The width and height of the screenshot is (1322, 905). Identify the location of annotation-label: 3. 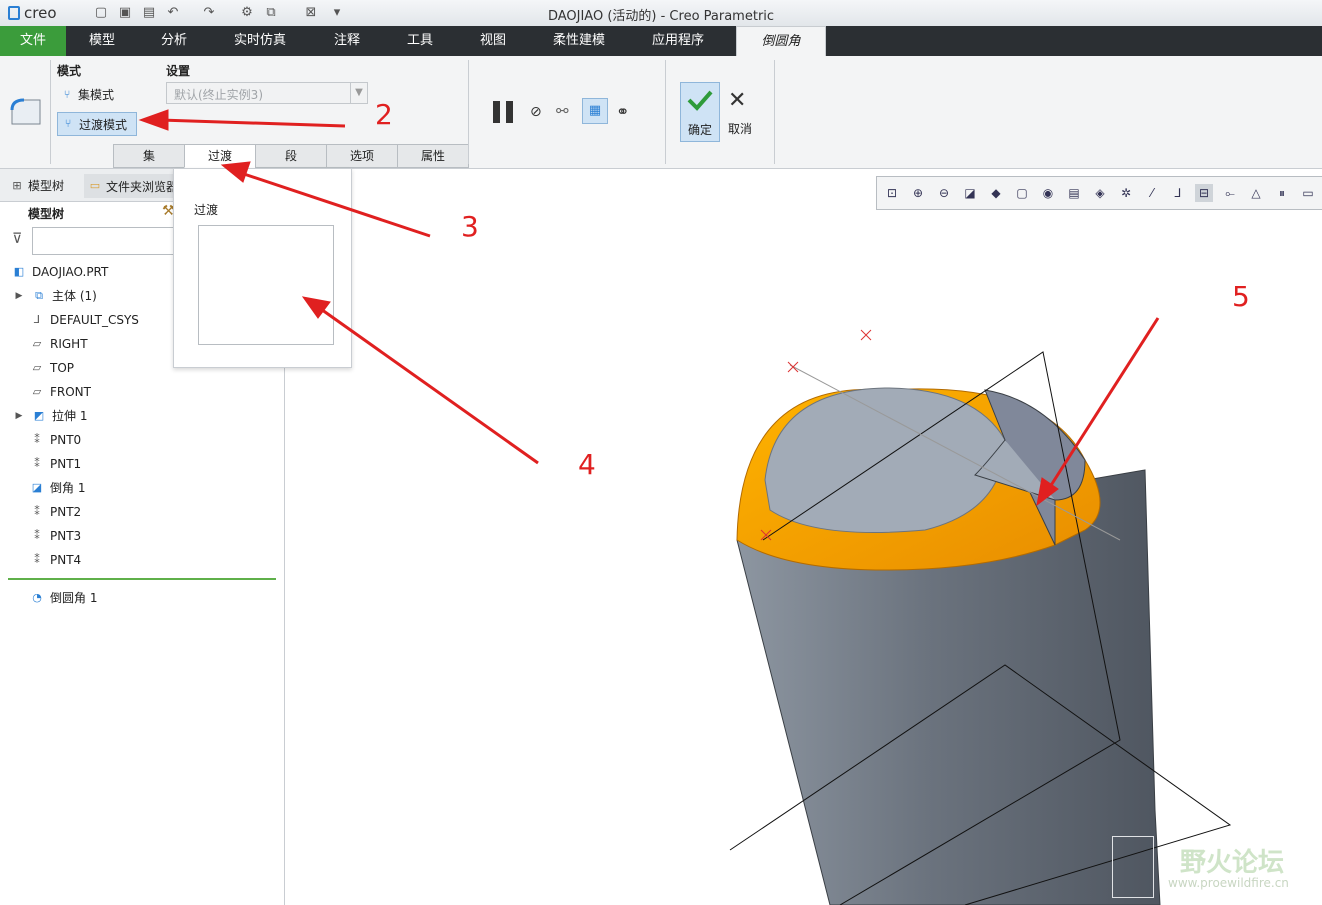
(470, 226).